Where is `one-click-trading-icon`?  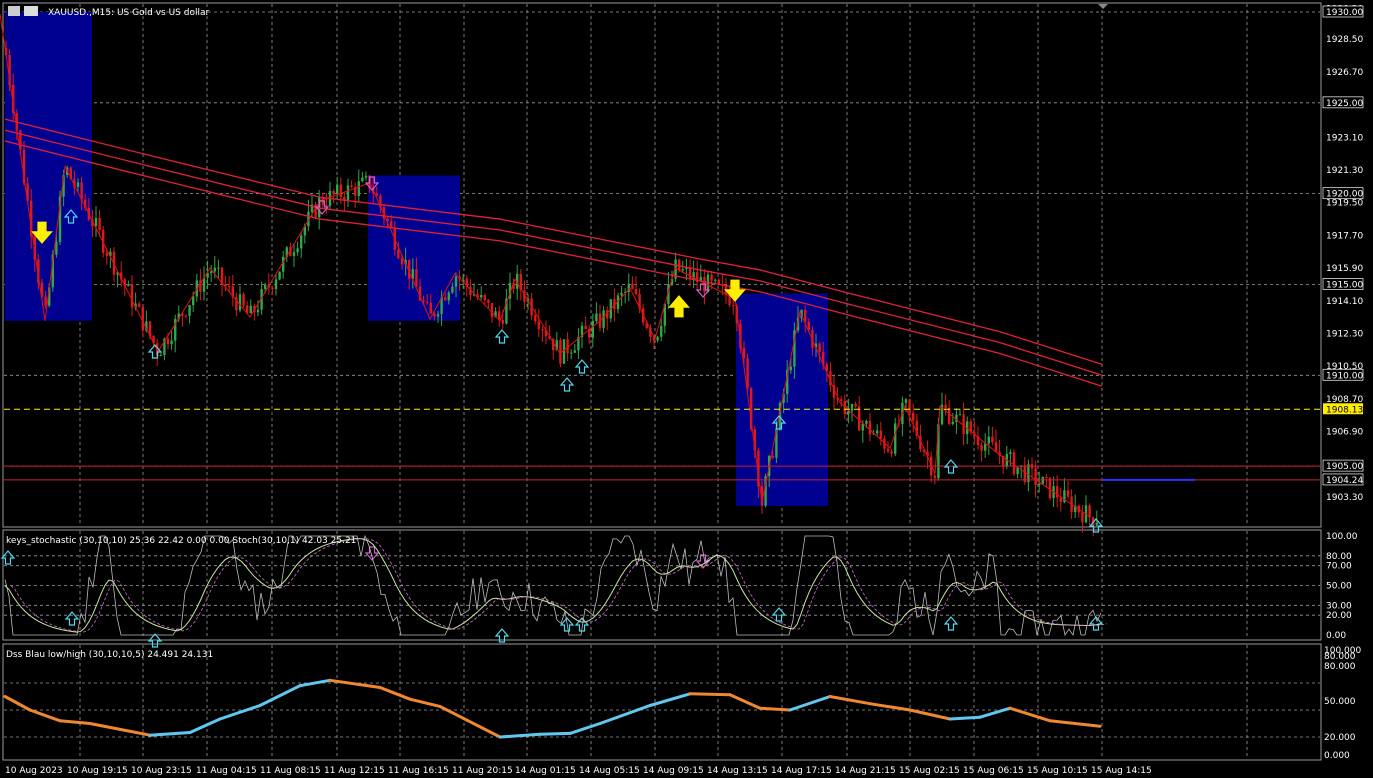
one-click-trading-icon is located at coordinates (31, 11).